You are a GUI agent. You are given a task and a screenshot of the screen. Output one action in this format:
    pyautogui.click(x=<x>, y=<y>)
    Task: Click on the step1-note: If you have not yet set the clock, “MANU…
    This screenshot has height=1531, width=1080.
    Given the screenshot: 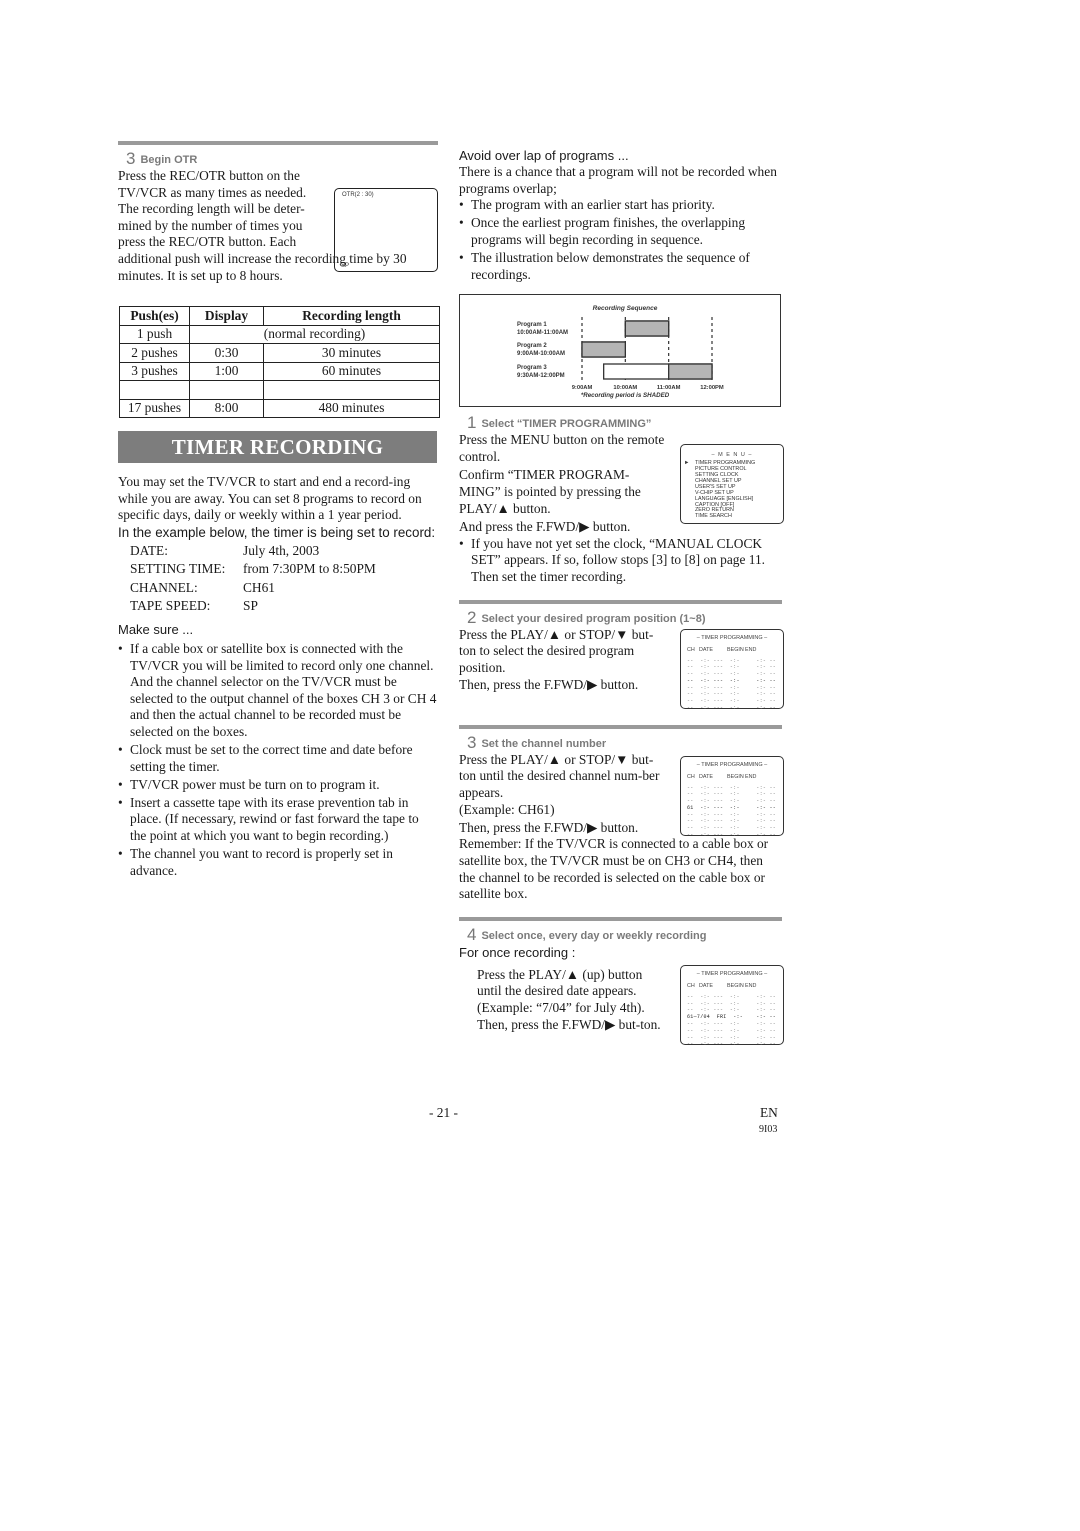 What is the action you would take?
    pyautogui.click(x=620, y=561)
    